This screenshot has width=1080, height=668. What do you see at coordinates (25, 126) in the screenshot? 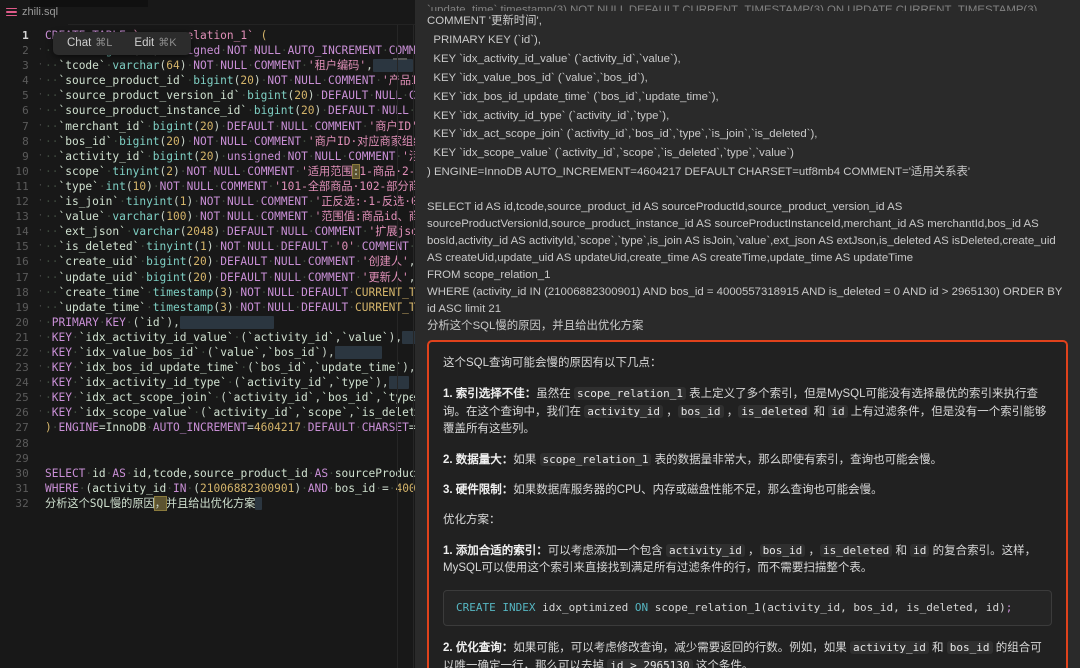
I see `line-number: 7` at bounding box center [25, 126].